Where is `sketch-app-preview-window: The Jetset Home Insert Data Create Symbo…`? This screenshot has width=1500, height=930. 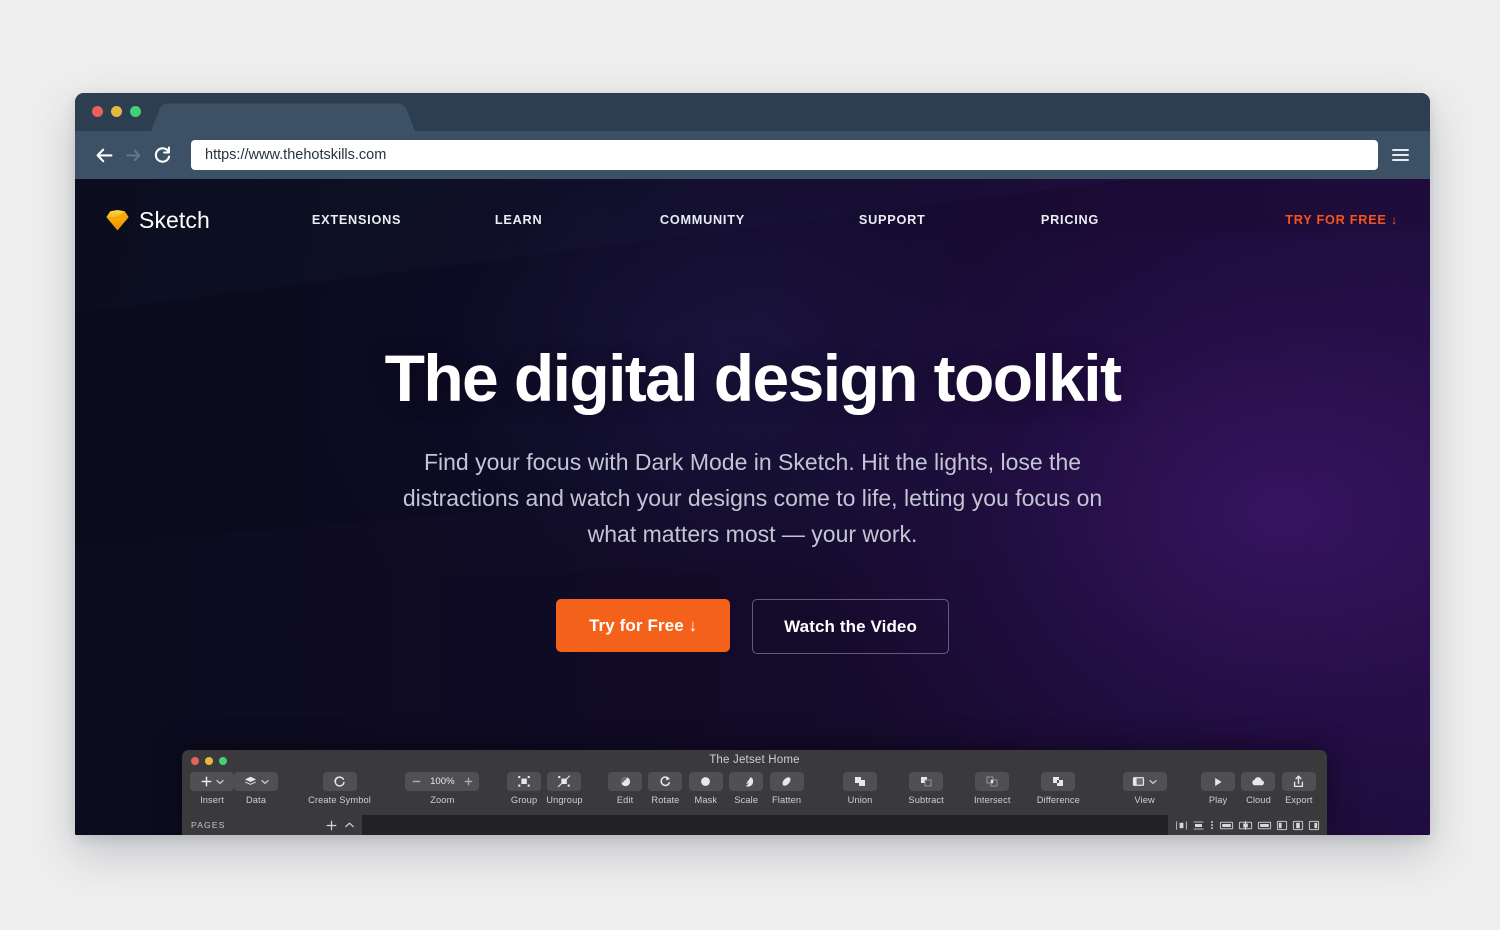
sketch-app-preview-window: The Jetset Home Insert Data Create Symbo… is located at coordinates (754, 792).